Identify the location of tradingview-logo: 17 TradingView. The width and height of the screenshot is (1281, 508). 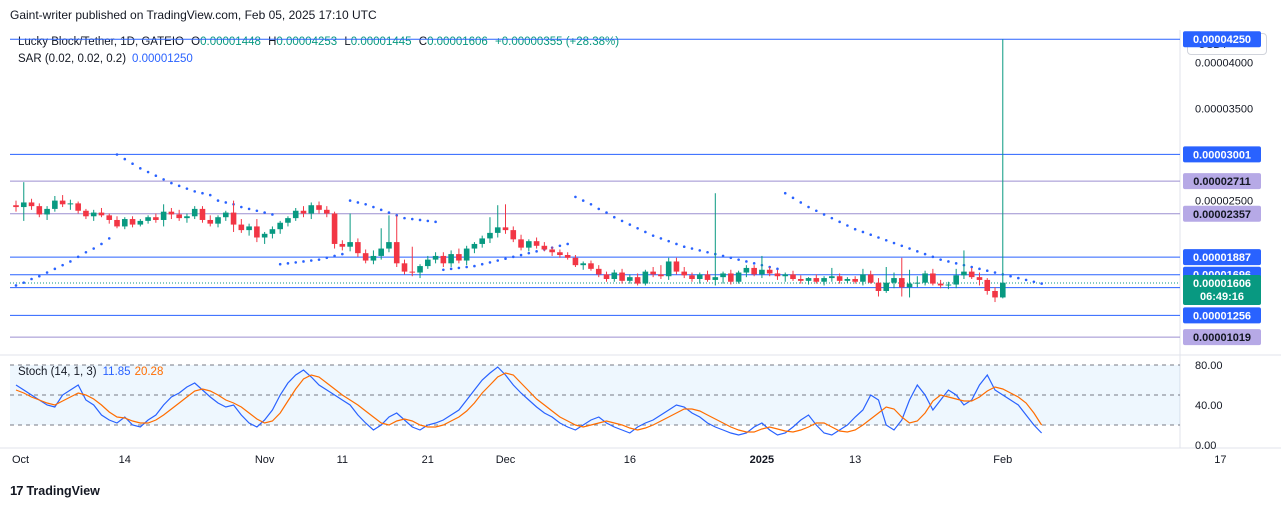
(55, 490).